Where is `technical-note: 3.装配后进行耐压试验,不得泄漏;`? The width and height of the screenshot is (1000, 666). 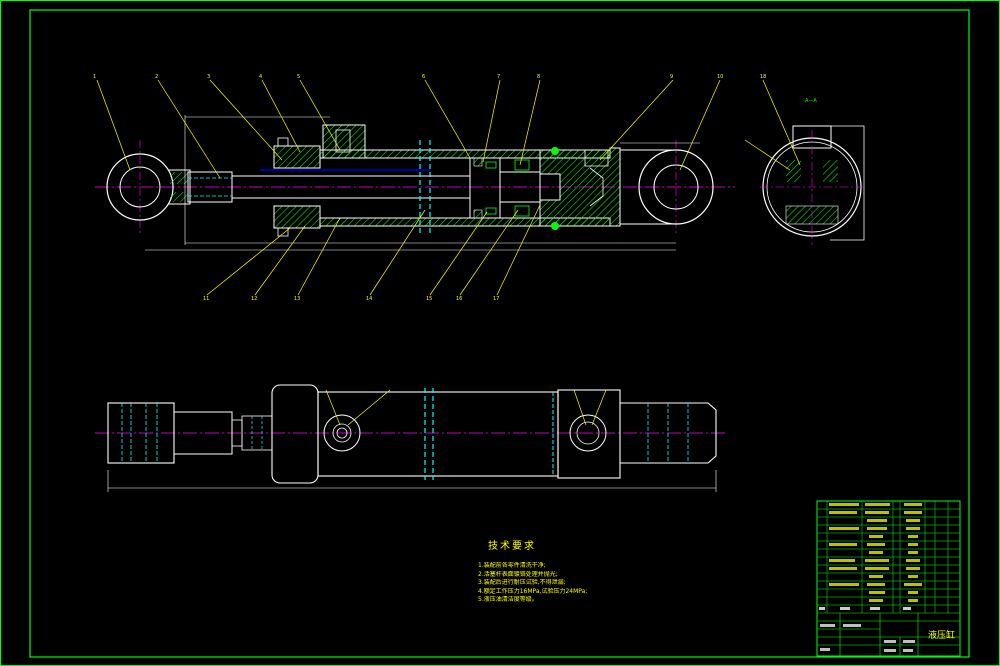 technical-note: 3.装配后进行耐压试验,不得泄漏; is located at coordinates (522, 582).